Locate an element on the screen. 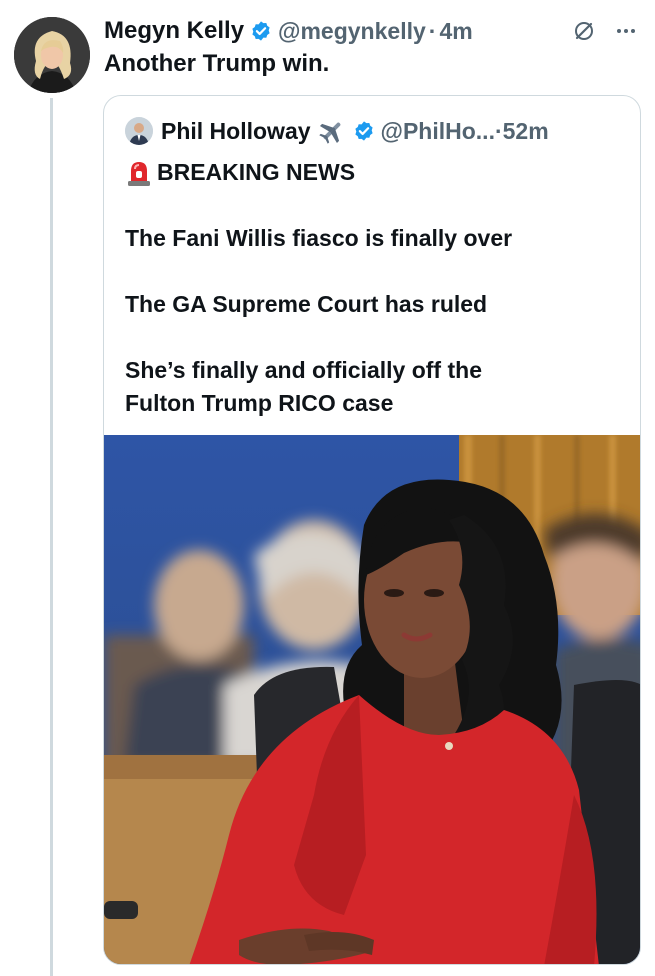  grok-icon is located at coordinates (584, 31).